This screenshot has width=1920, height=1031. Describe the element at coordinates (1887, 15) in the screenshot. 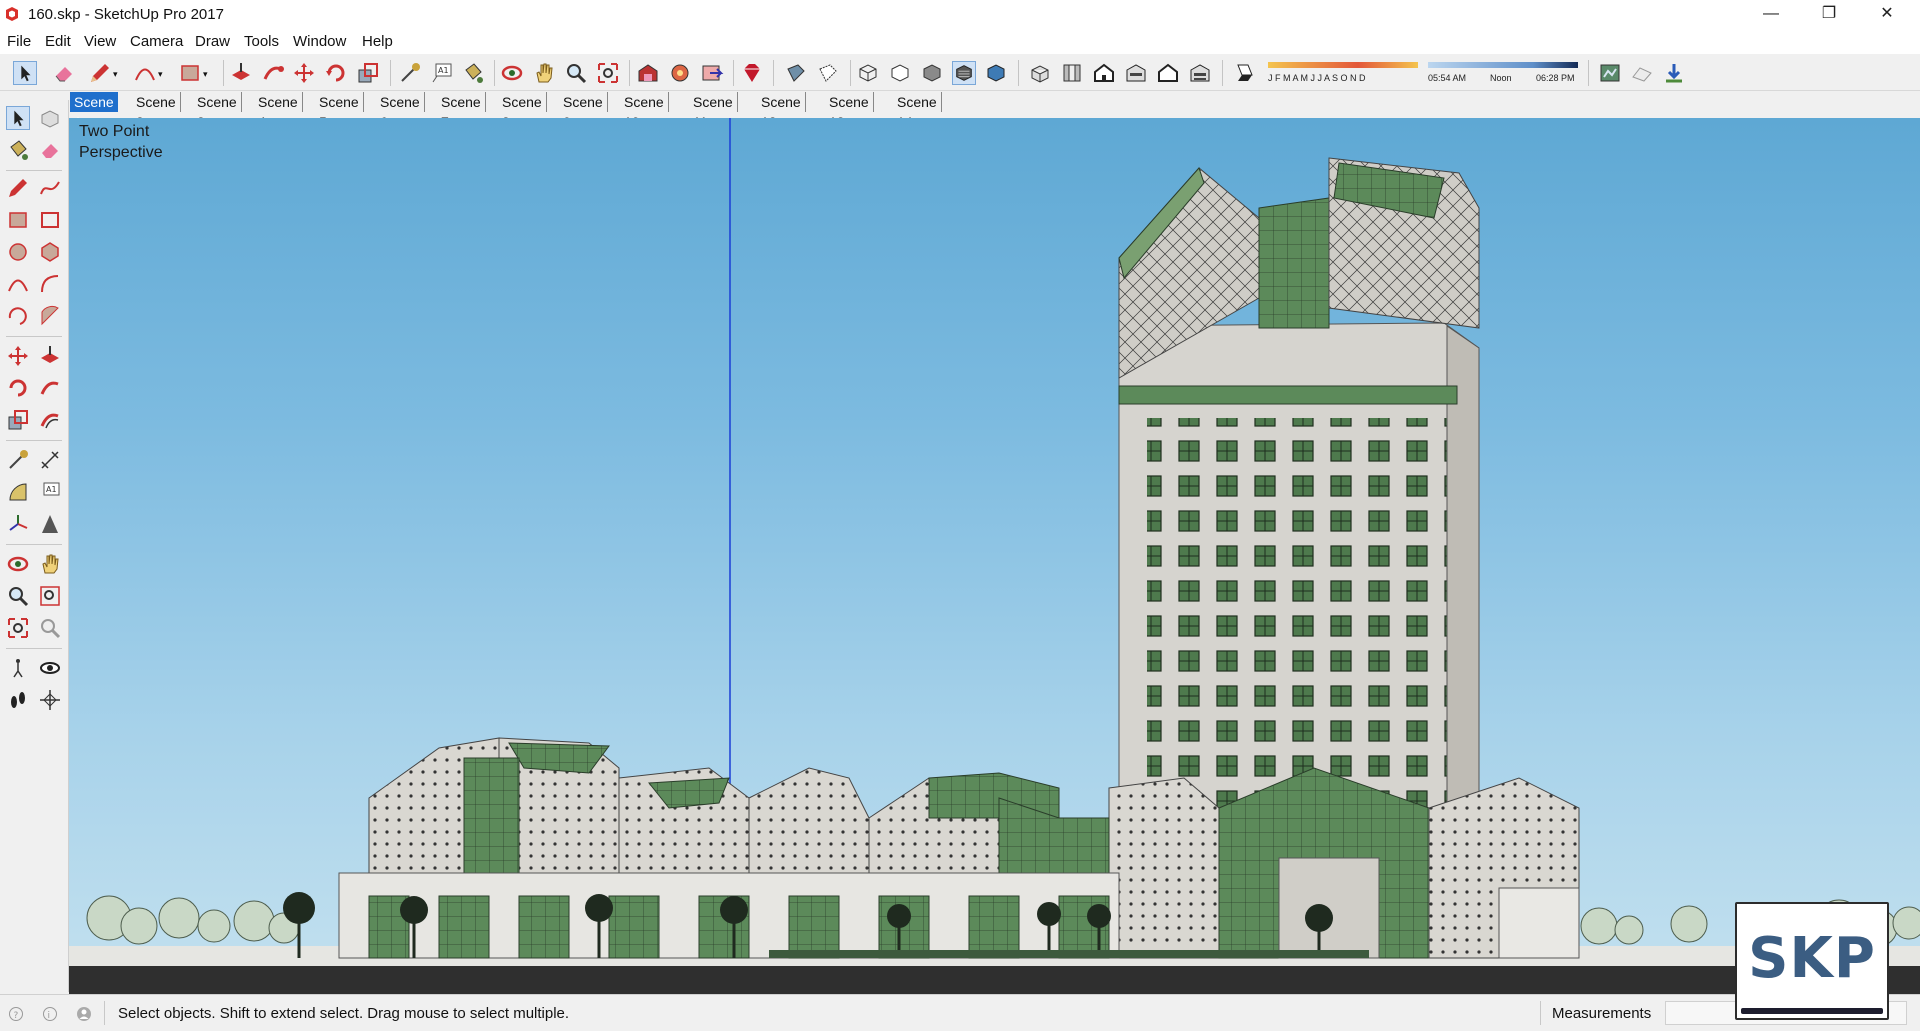

I see `close-button: ✕` at that location.